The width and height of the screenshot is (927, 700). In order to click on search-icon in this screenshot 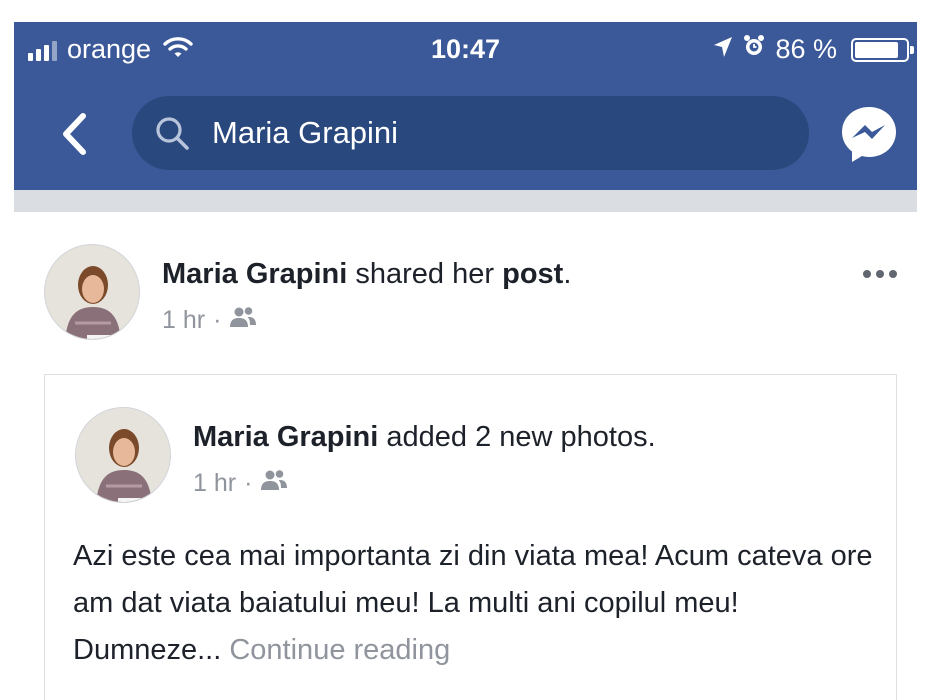, I will do `click(172, 133)`.